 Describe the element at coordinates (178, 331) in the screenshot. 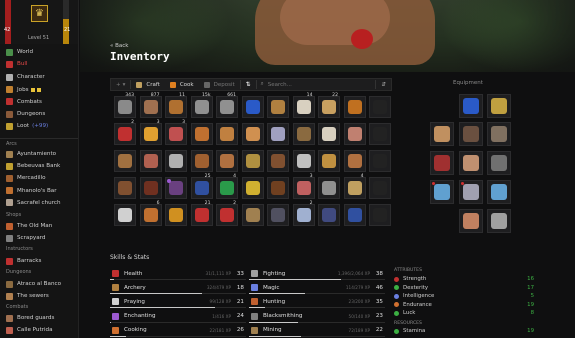

I see `skill-row-cooking: Cooking 22/181 XP 26` at that location.